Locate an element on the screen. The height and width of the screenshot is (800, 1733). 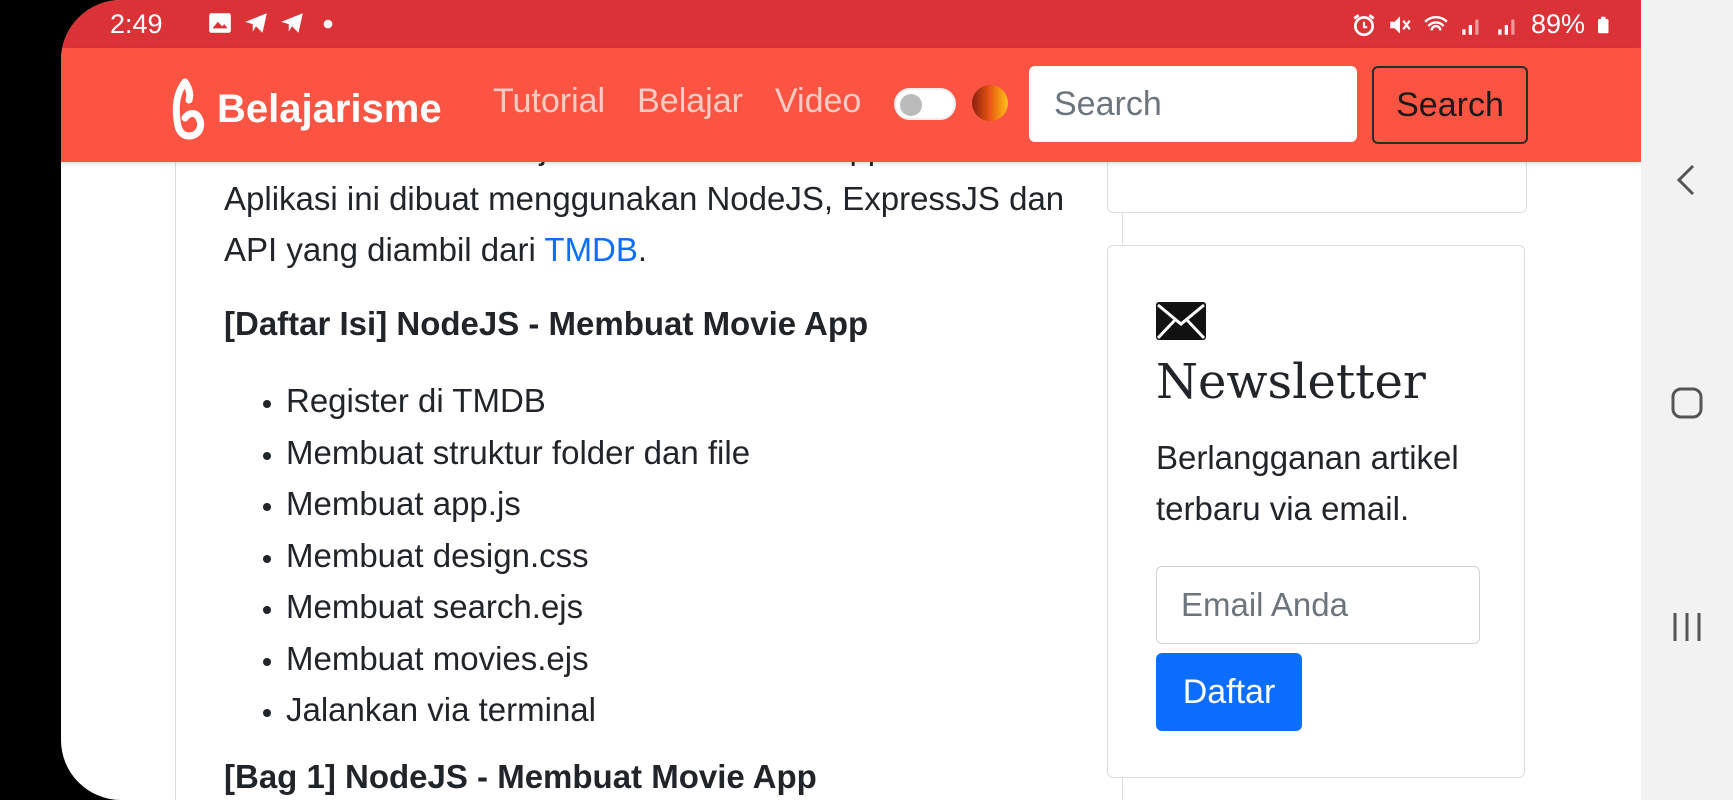
image-icon is located at coordinates (220, 23).